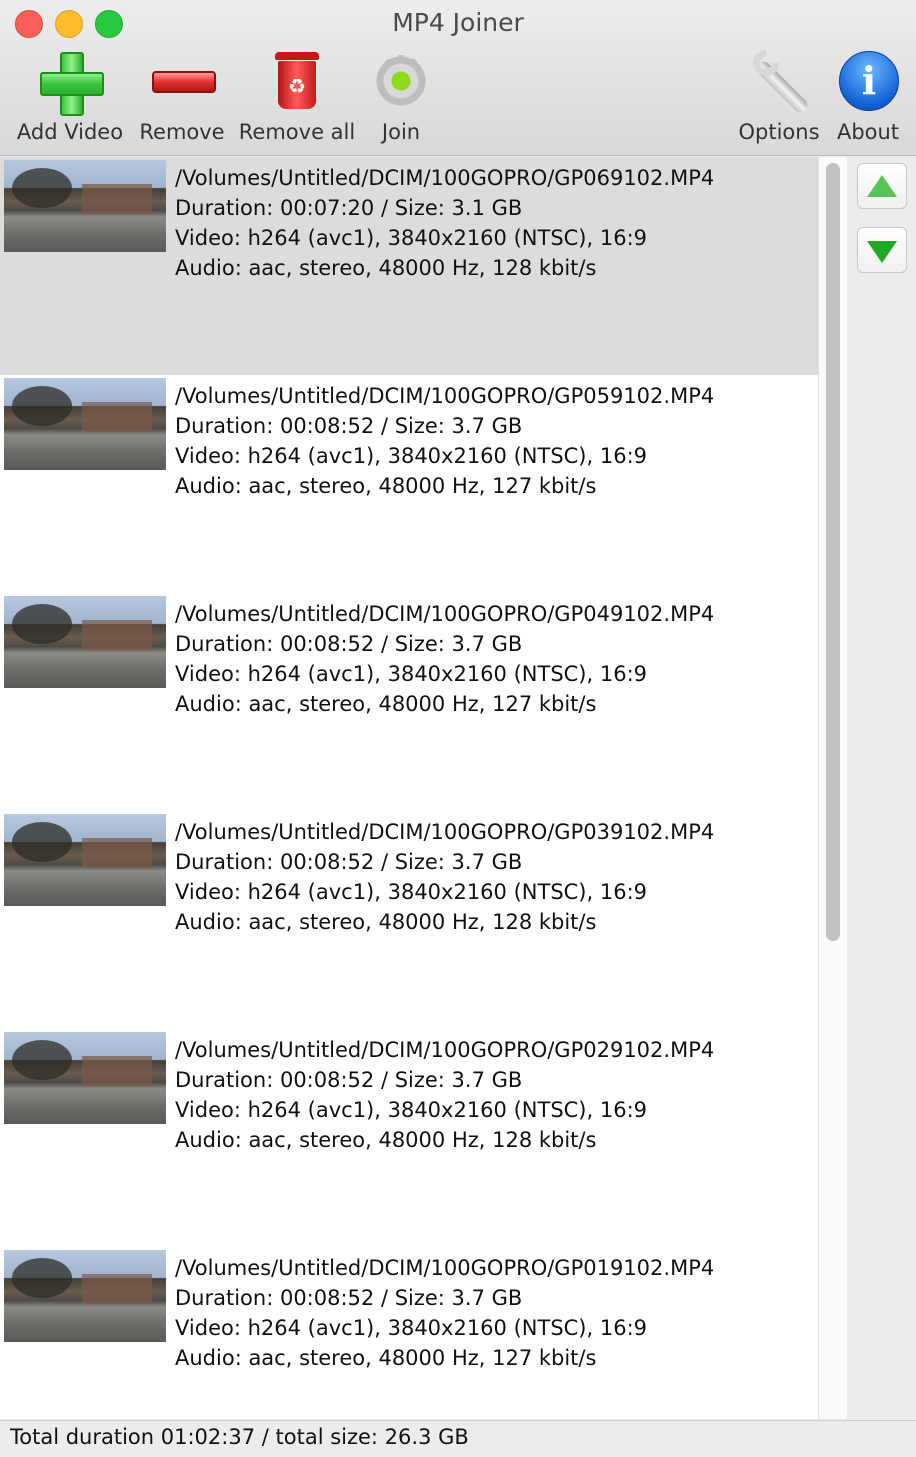  Describe the element at coordinates (297, 132) in the screenshot. I see `remove-all-label: Remove all` at that location.